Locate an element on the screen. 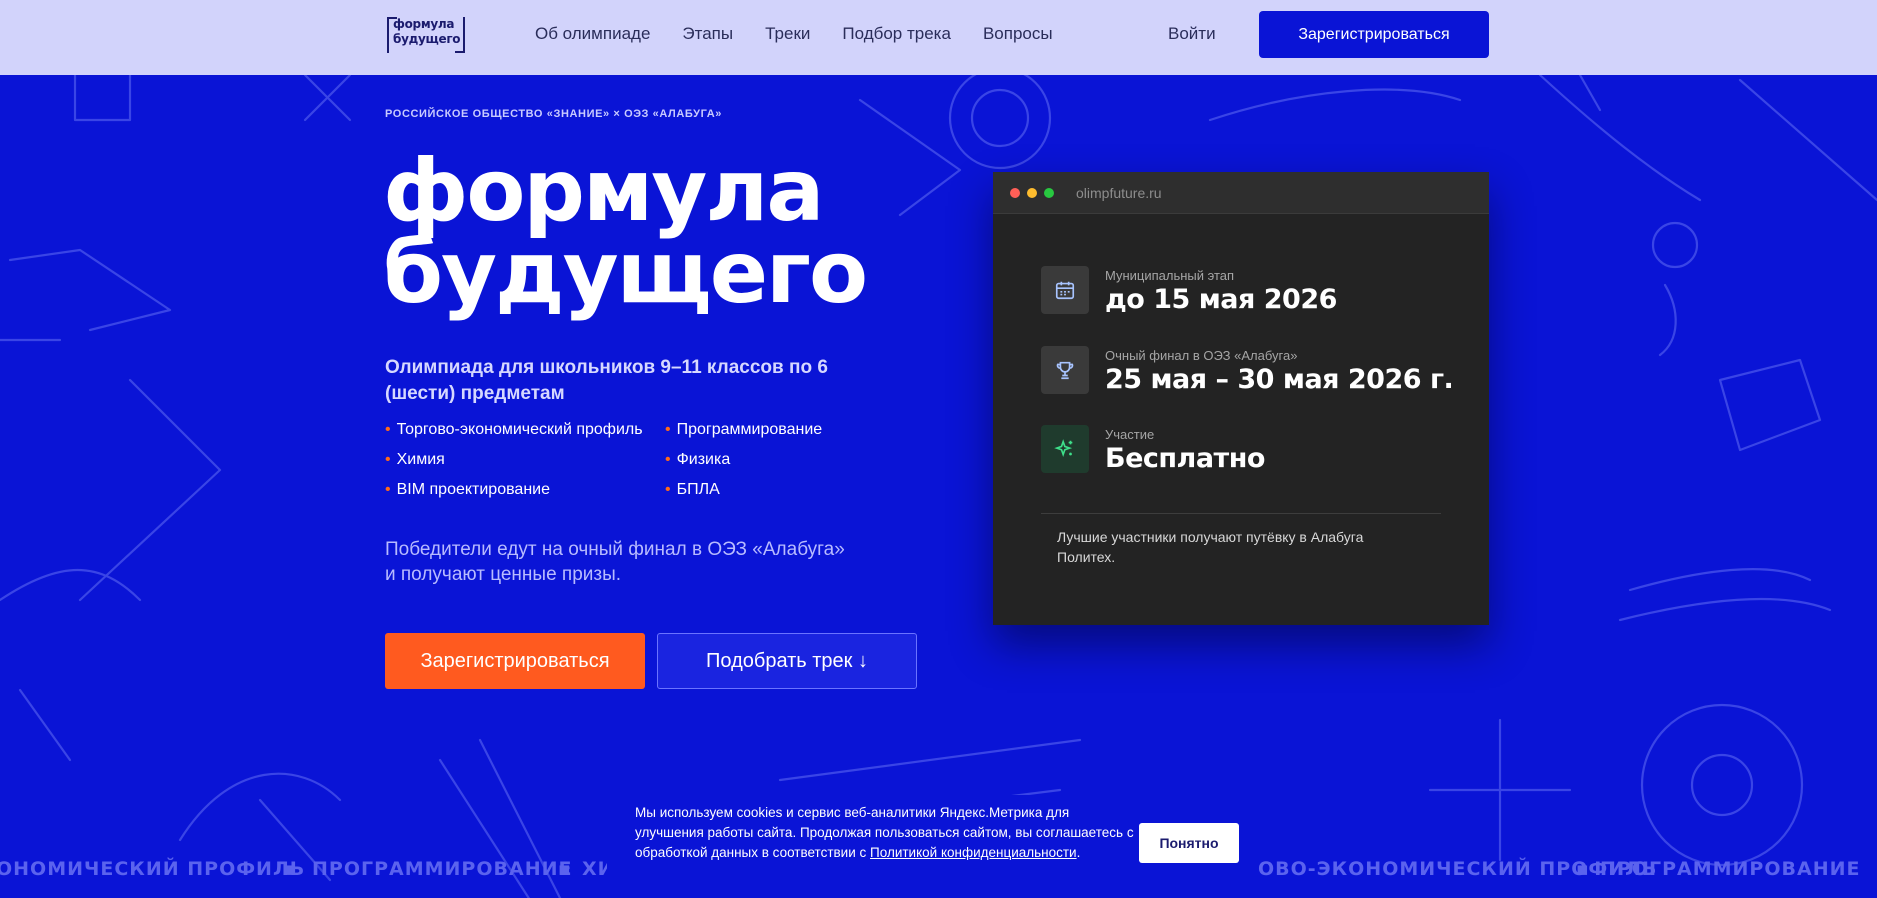  close-dot-icon is located at coordinates (1015, 193).